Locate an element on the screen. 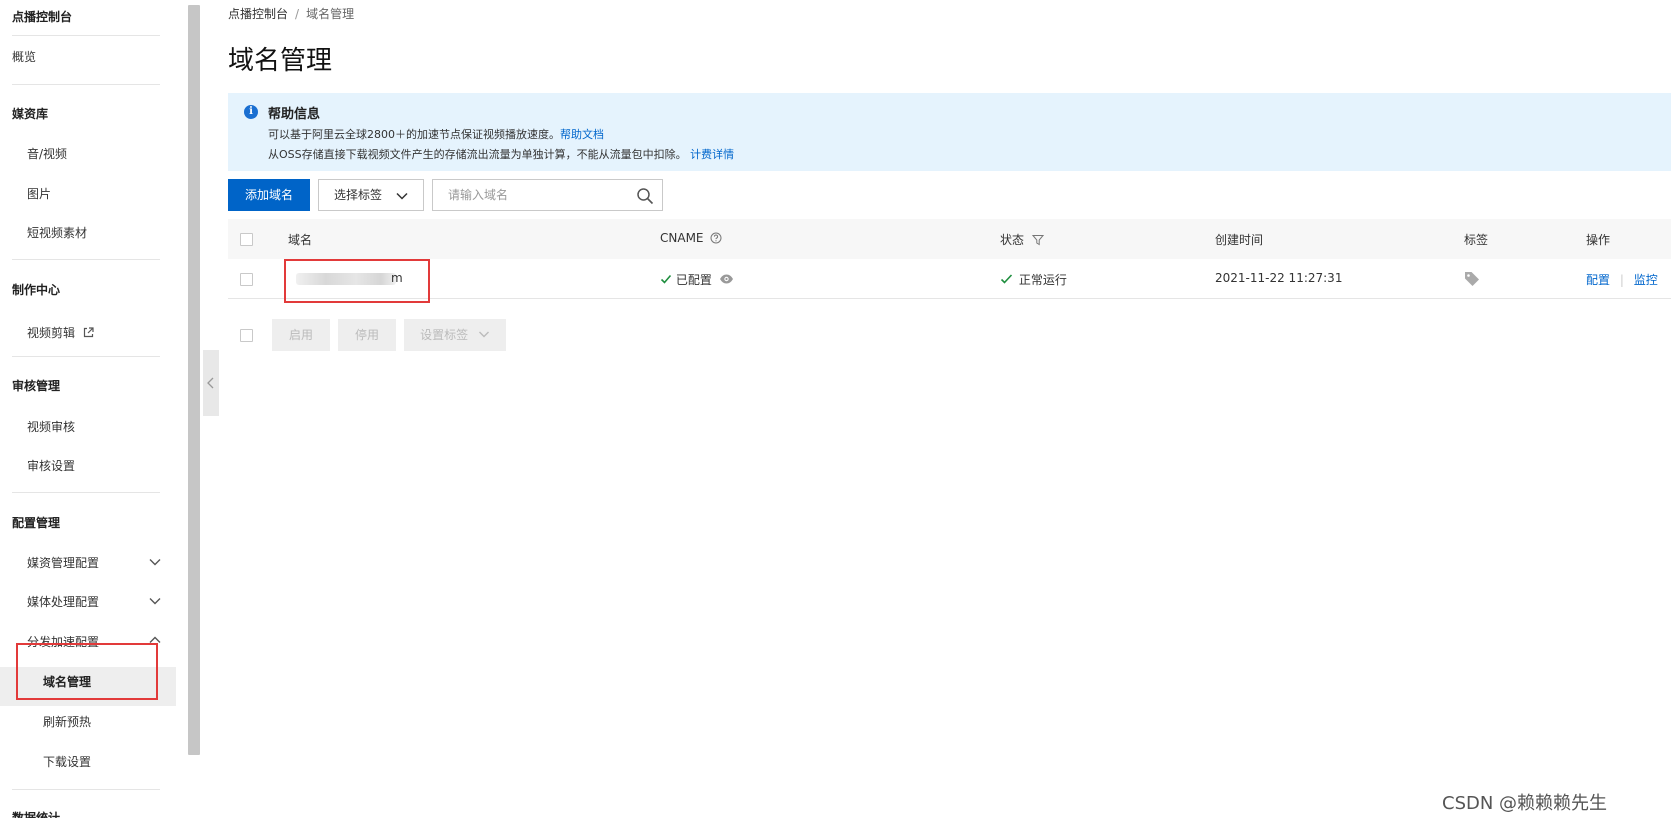 The image size is (1671, 818). help-circle-icon is located at coordinates (716, 238).